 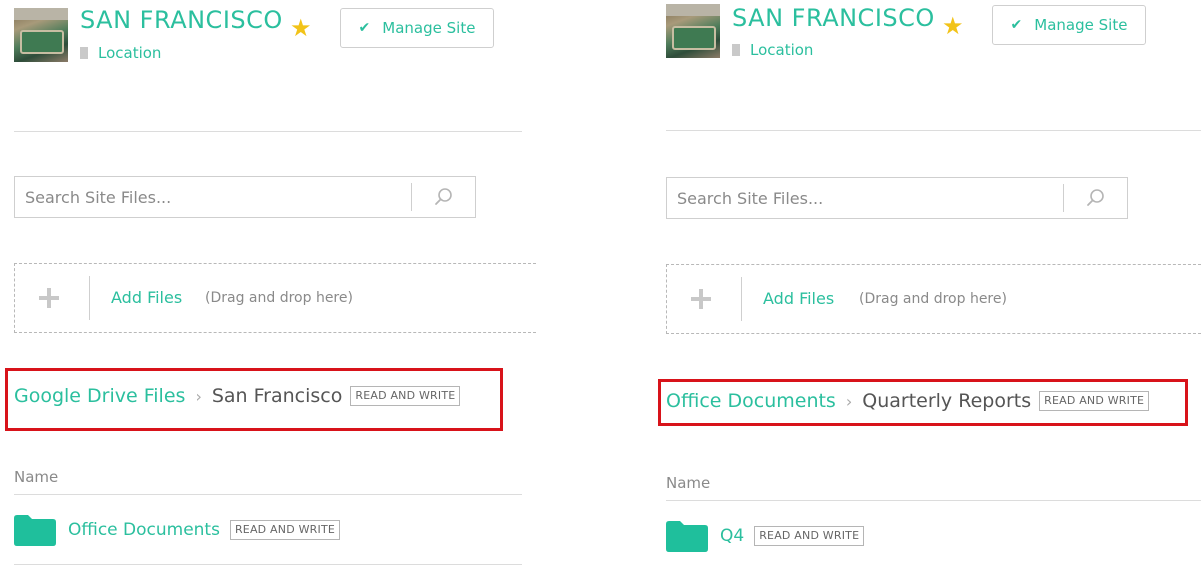 I want to click on breadcrumb-current: San Francisco, so click(x=277, y=396).